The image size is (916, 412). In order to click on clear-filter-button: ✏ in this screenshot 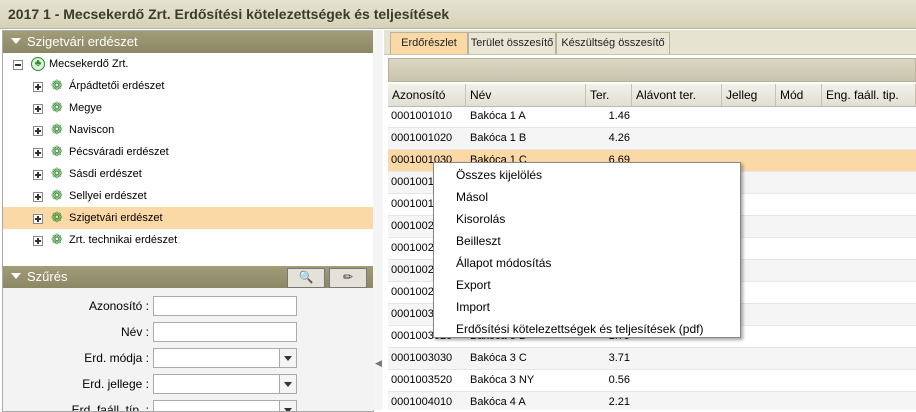, I will do `click(348, 278)`.